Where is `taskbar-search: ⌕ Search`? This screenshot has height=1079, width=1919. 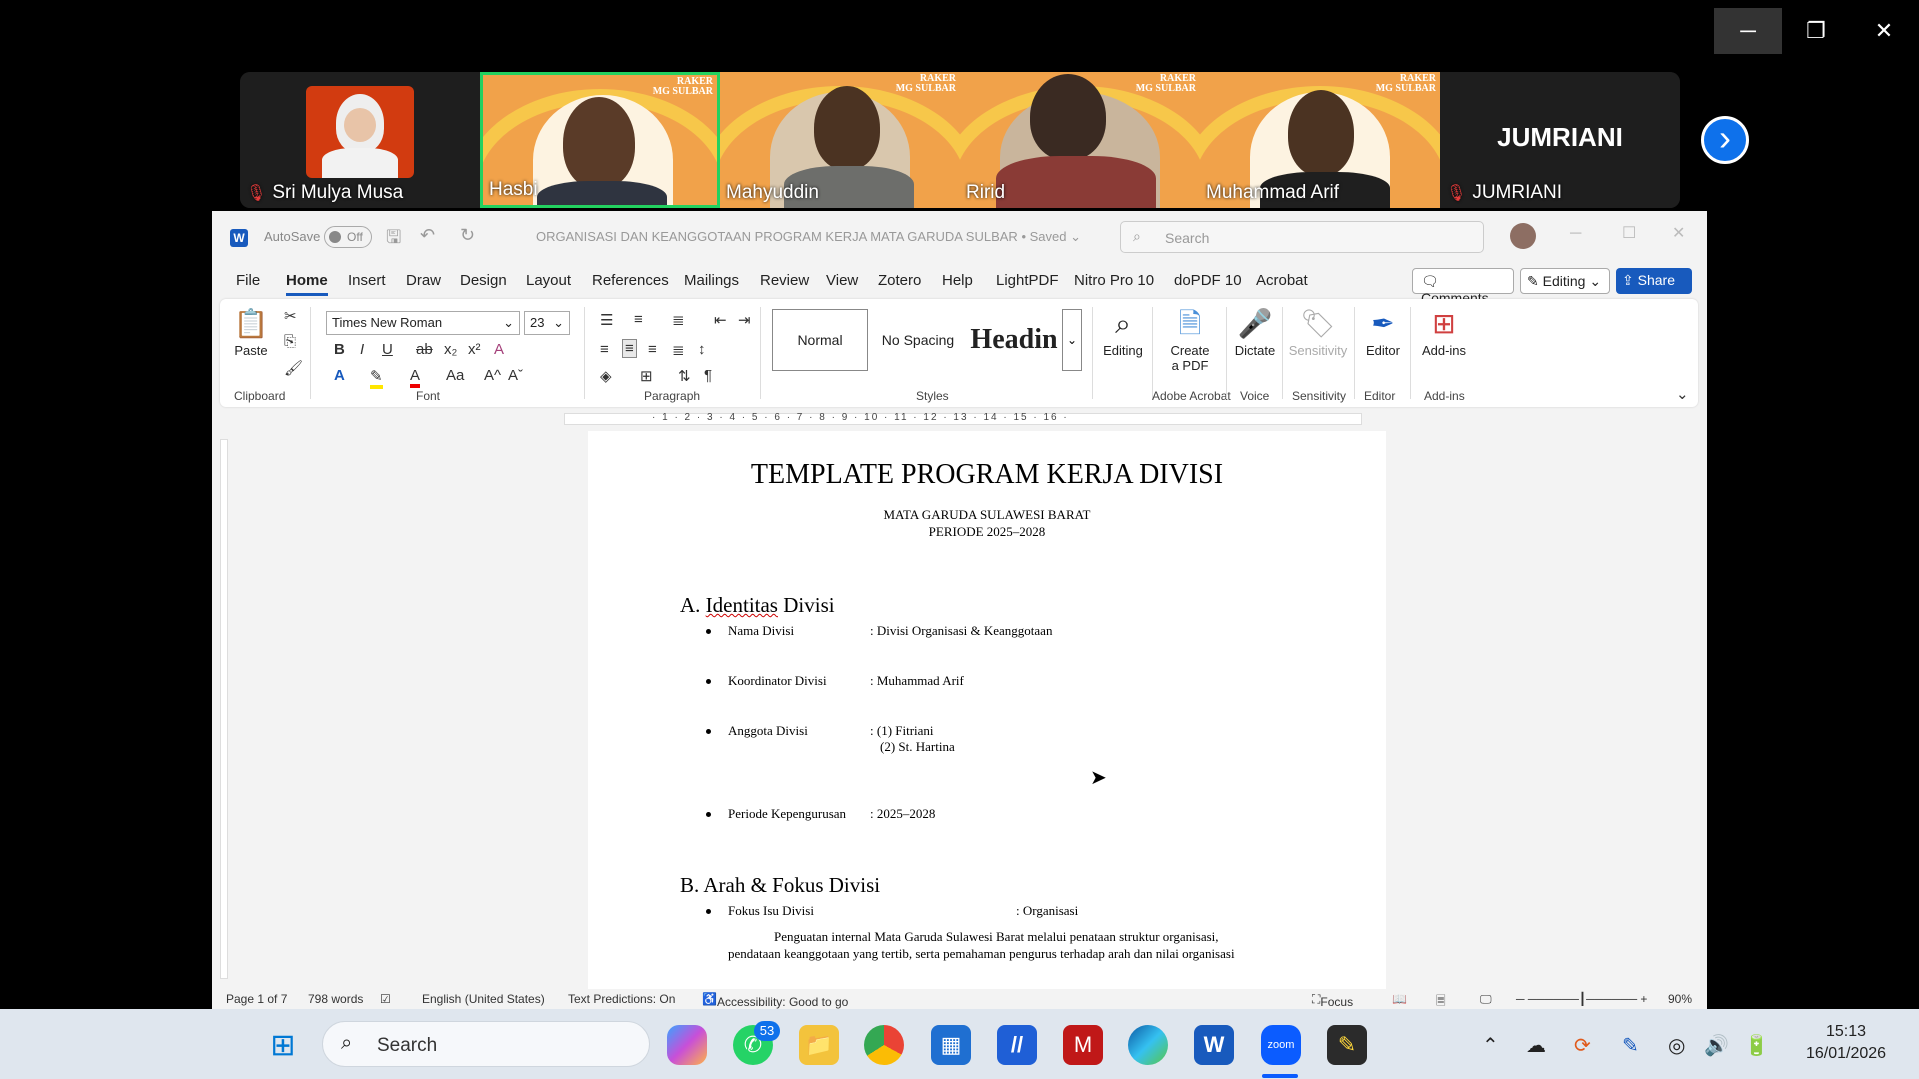
taskbar-search: ⌕ Search is located at coordinates (486, 1044).